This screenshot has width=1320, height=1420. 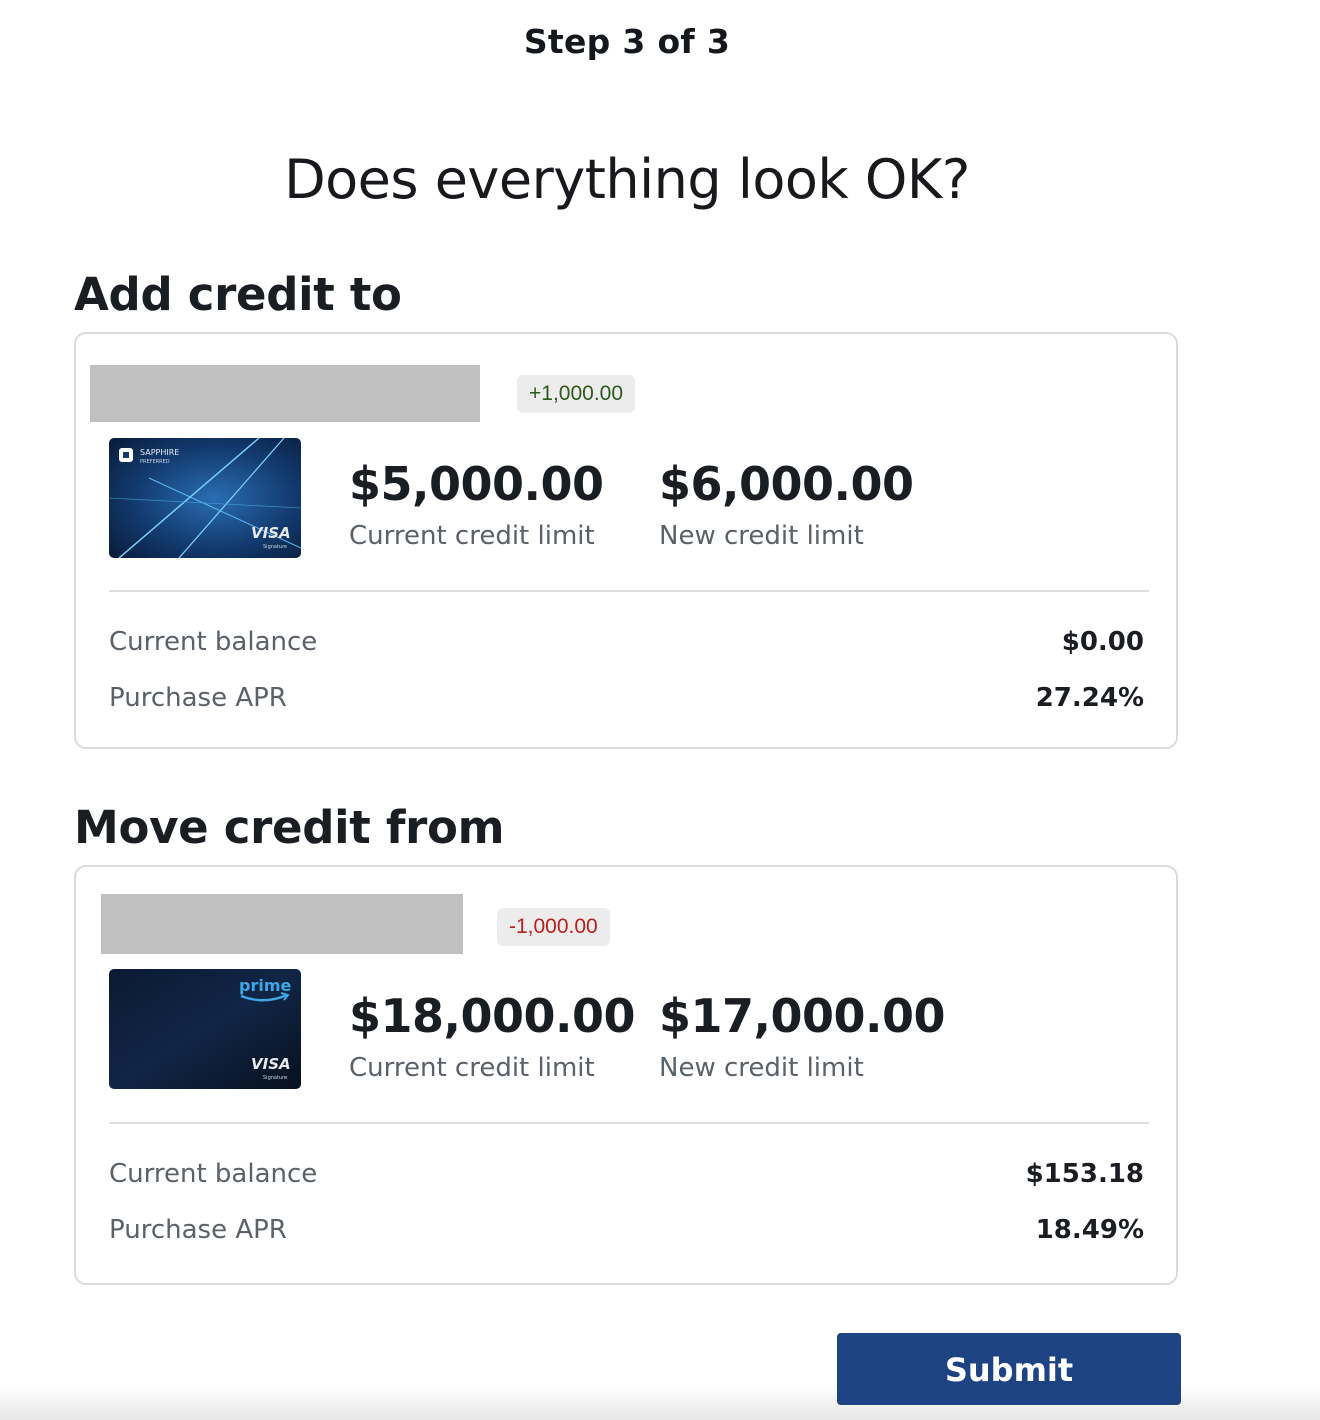 What do you see at coordinates (289, 827) in the screenshot?
I see `move-credit-heading: Move credit from` at bounding box center [289, 827].